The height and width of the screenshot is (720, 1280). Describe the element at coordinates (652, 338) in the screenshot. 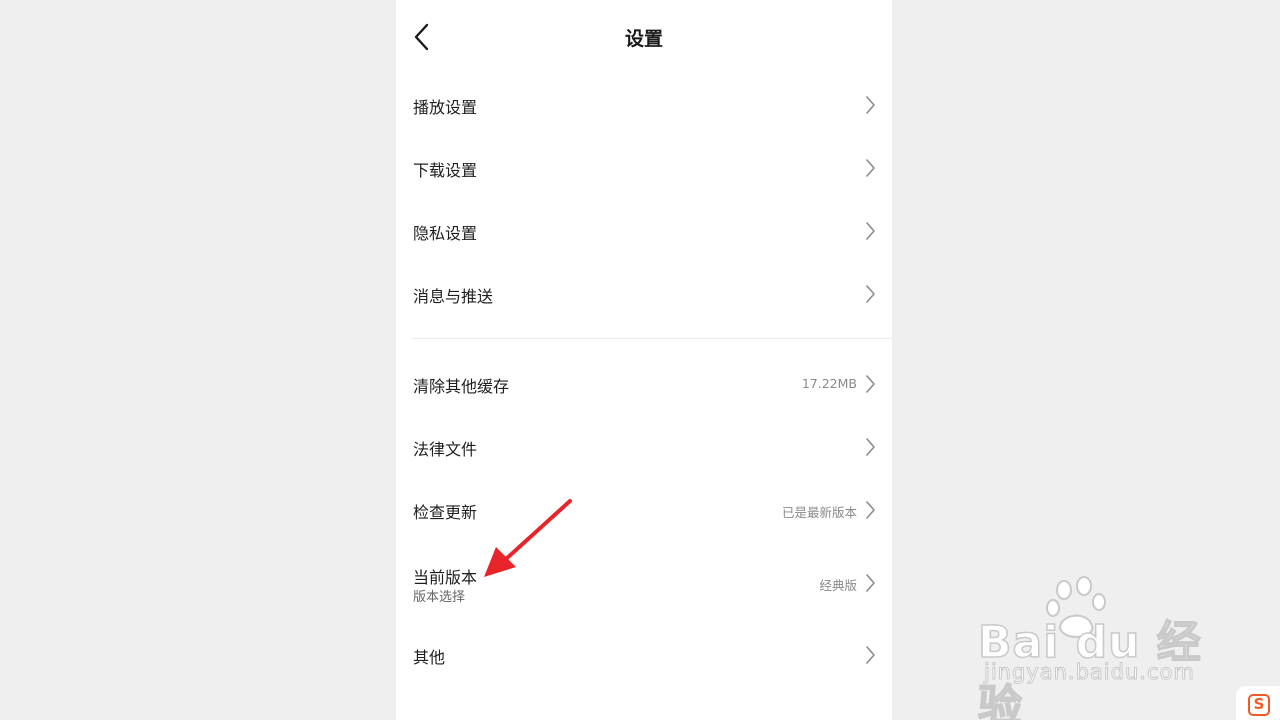

I see `section-divider` at that location.